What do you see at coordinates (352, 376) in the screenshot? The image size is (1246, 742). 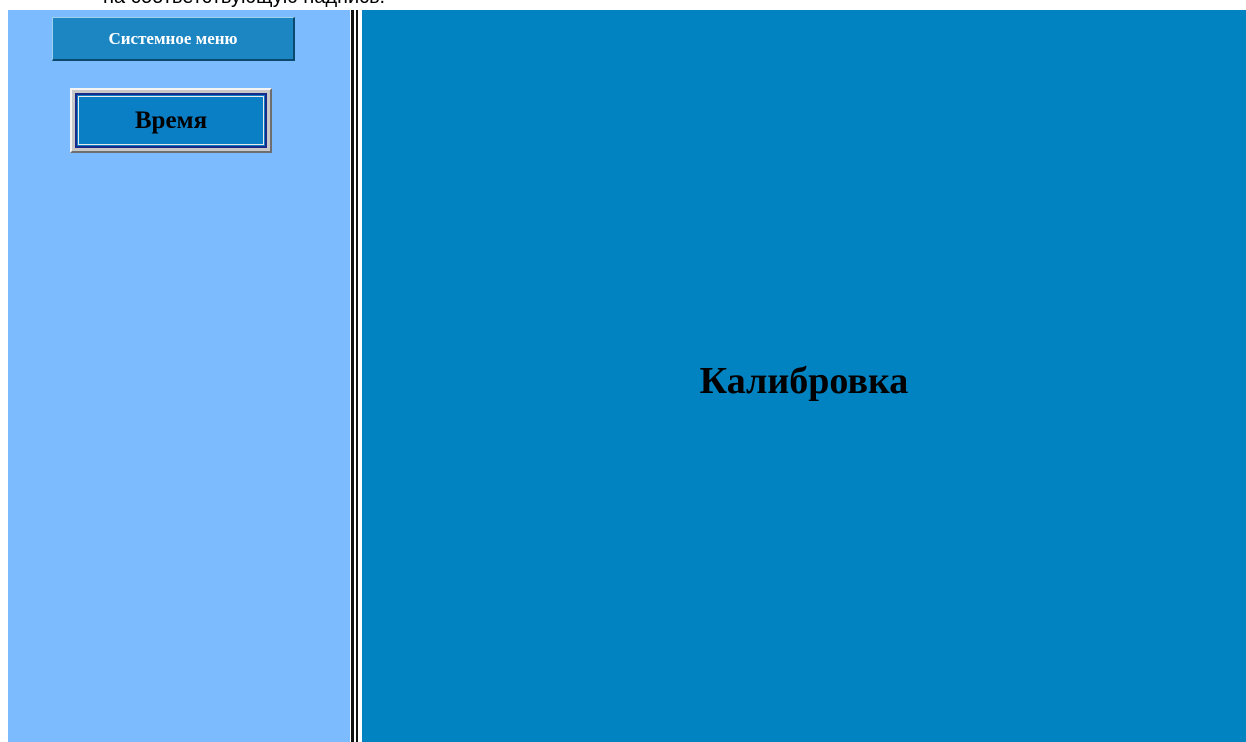 I see `divider-line-left` at bounding box center [352, 376].